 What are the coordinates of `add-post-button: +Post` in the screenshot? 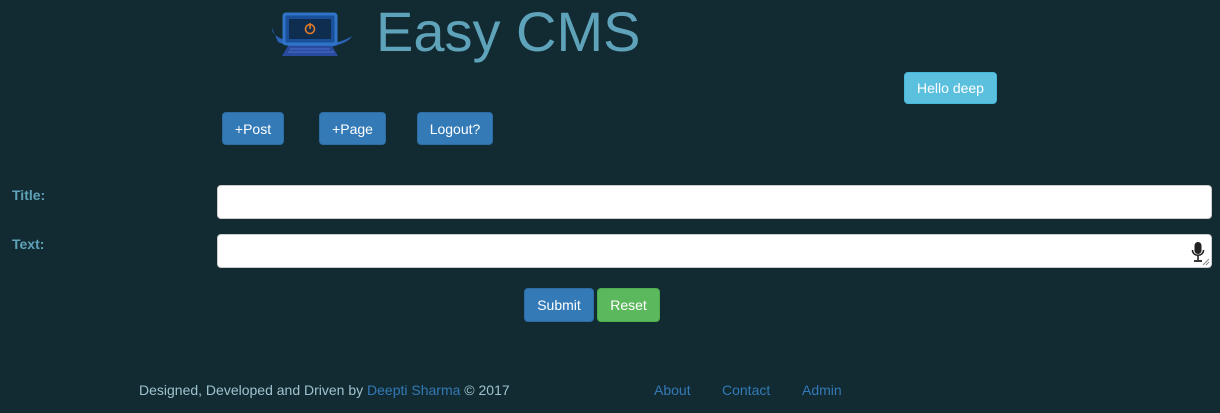 It's located at (253, 128).